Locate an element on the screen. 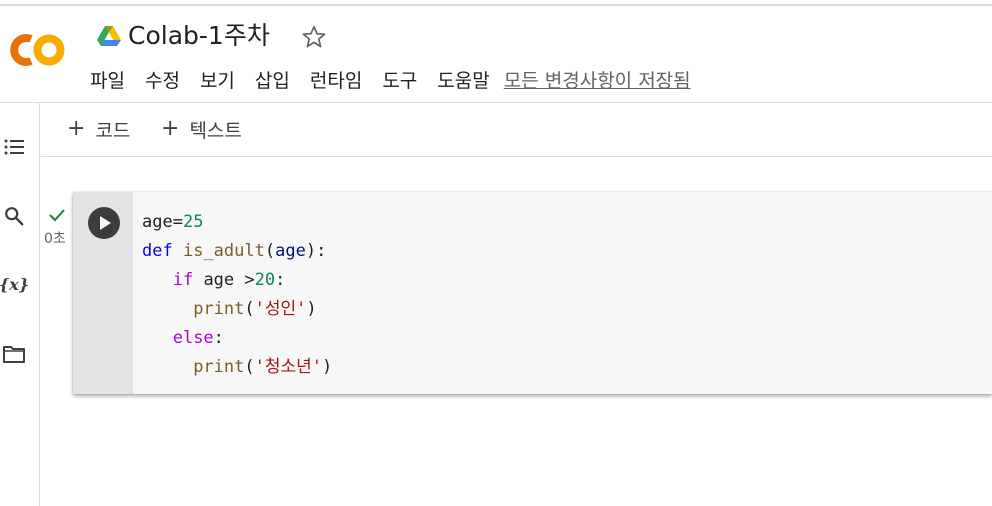  add-code-button: + 코드 is located at coordinates (98, 129).